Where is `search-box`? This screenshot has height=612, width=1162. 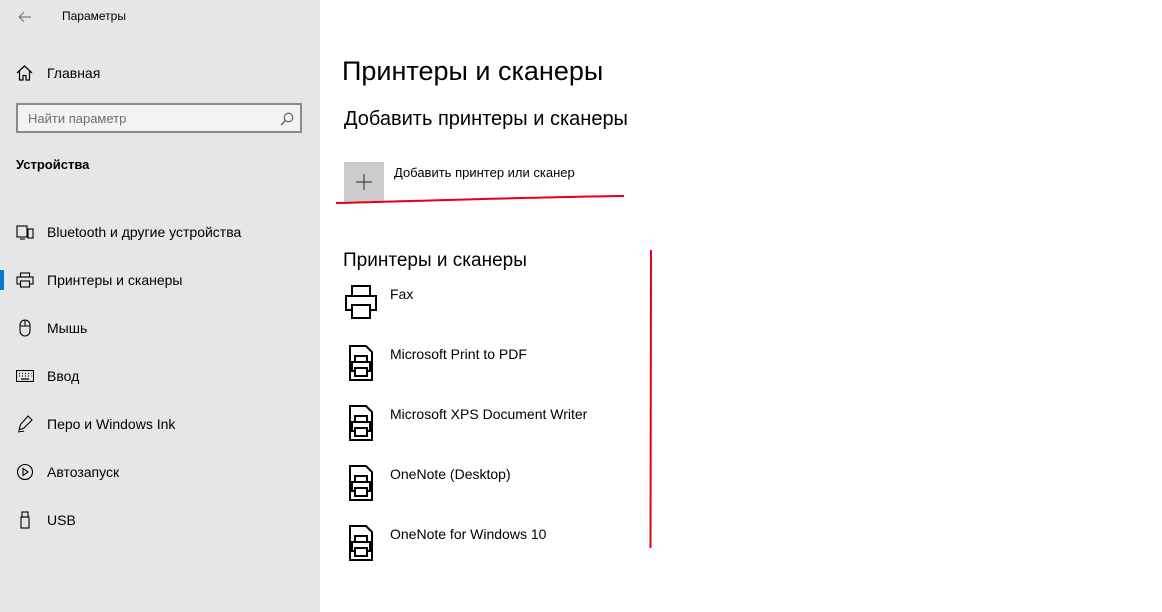 search-box is located at coordinates (159, 118).